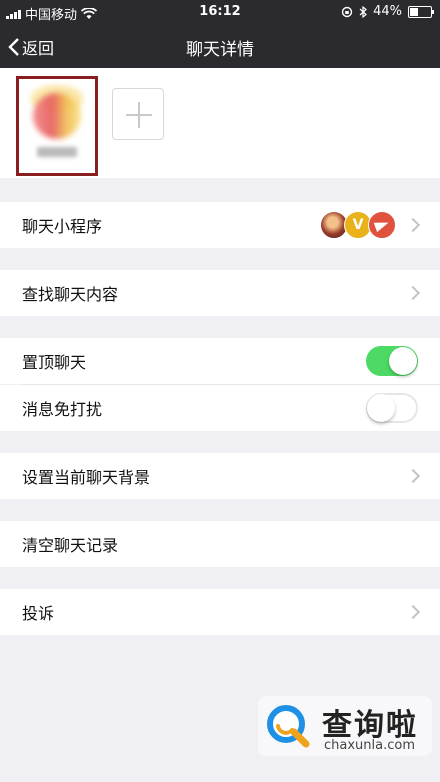  Describe the element at coordinates (62, 409) in the screenshot. I see `dnd-label: 消息免打扰` at that location.